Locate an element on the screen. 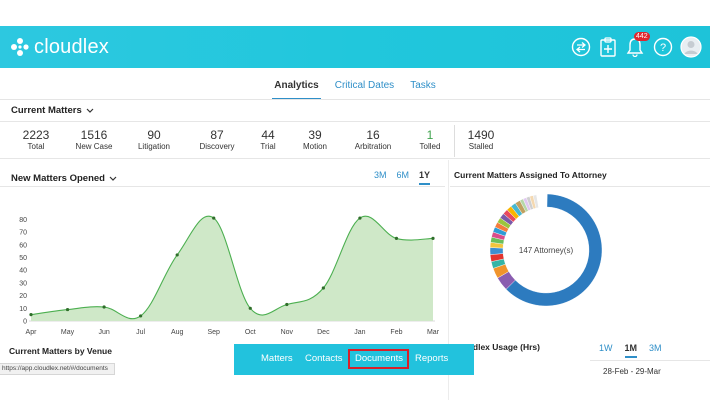 This screenshot has width=710, height=400. stat-total: 2223 Total is located at coordinates (36, 140).